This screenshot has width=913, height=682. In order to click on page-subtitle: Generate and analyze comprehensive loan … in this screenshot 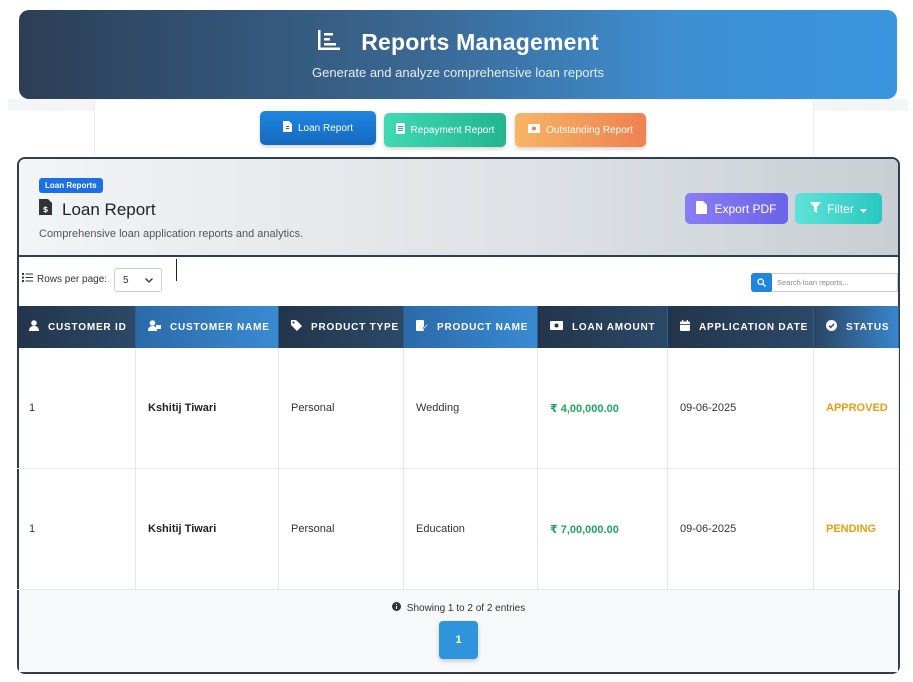, I will do `click(458, 72)`.